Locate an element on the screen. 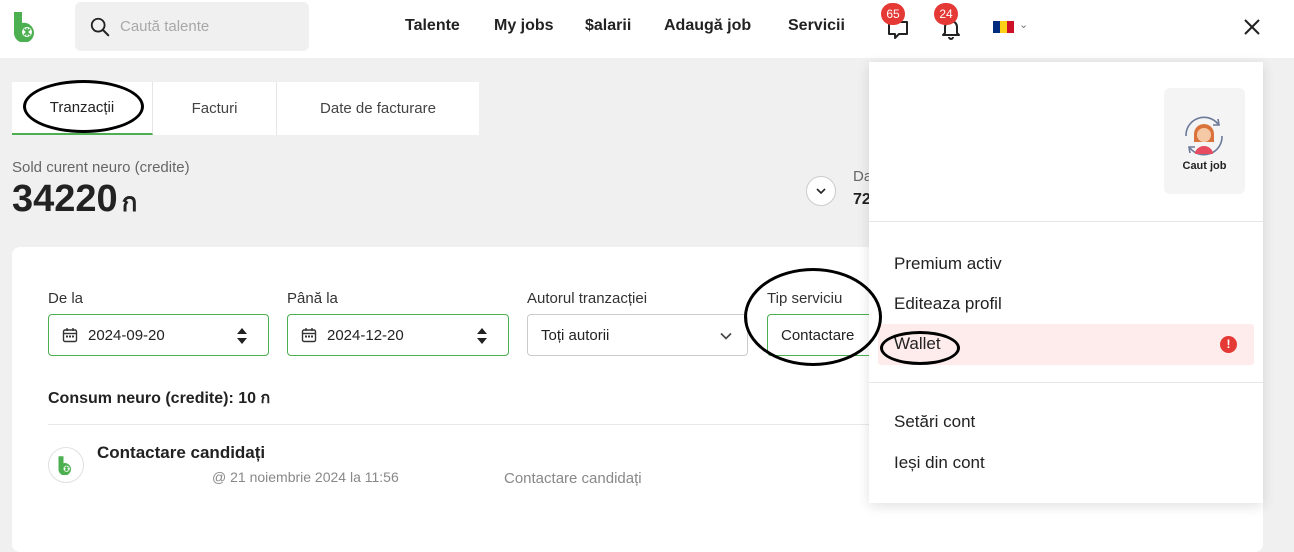  search-bar is located at coordinates (192, 26).